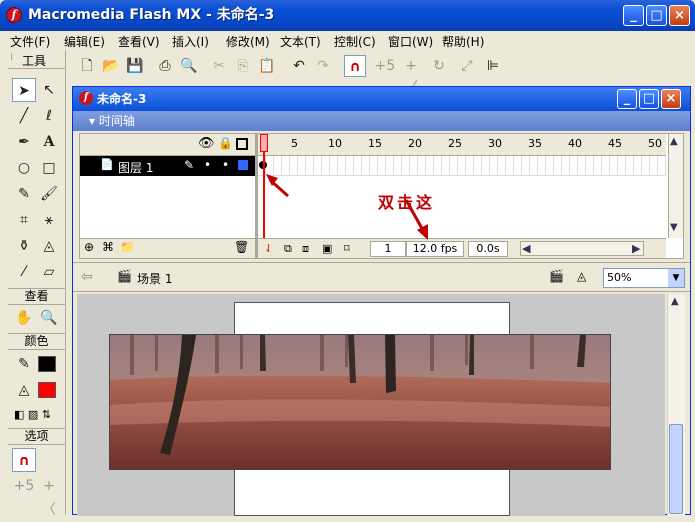  Describe the element at coordinates (267, 66) in the screenshot. I see `paste-button: 📋` at that location.